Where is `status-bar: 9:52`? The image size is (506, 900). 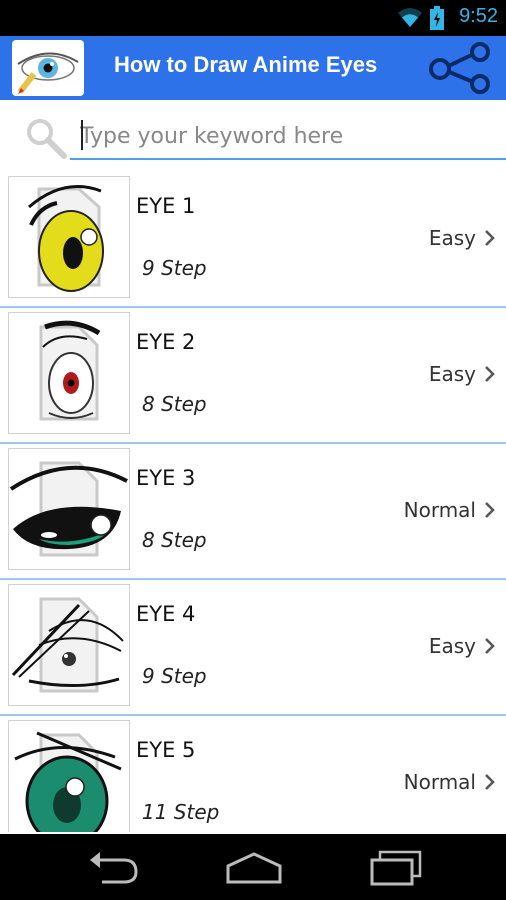 status-bar: 9:52 is located at coordinates (253, 18).